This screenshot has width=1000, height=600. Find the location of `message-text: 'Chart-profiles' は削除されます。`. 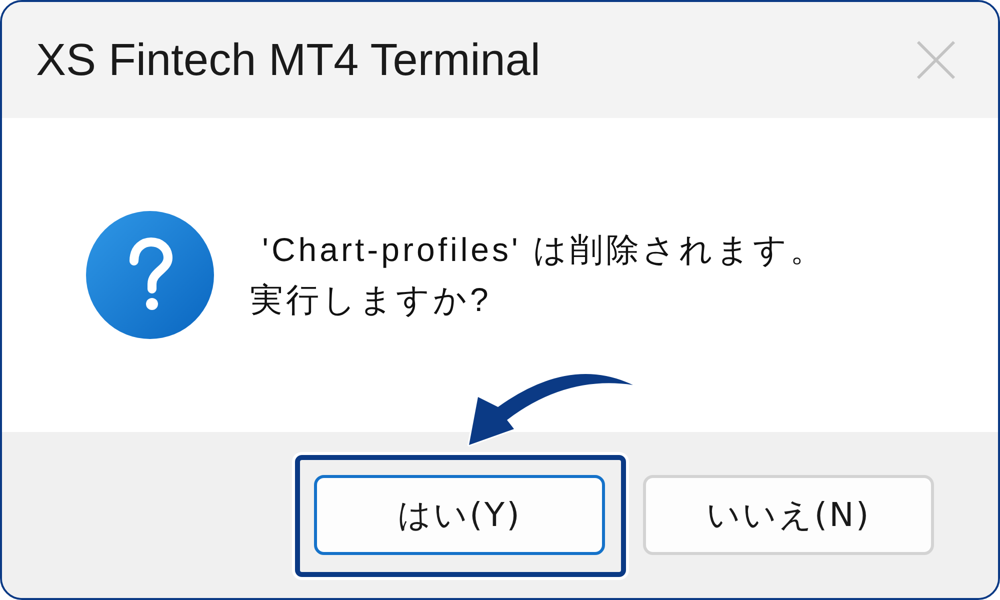

message-text: 'Chart-profiles' は削除されます。 is located at coordinates (543, 250).